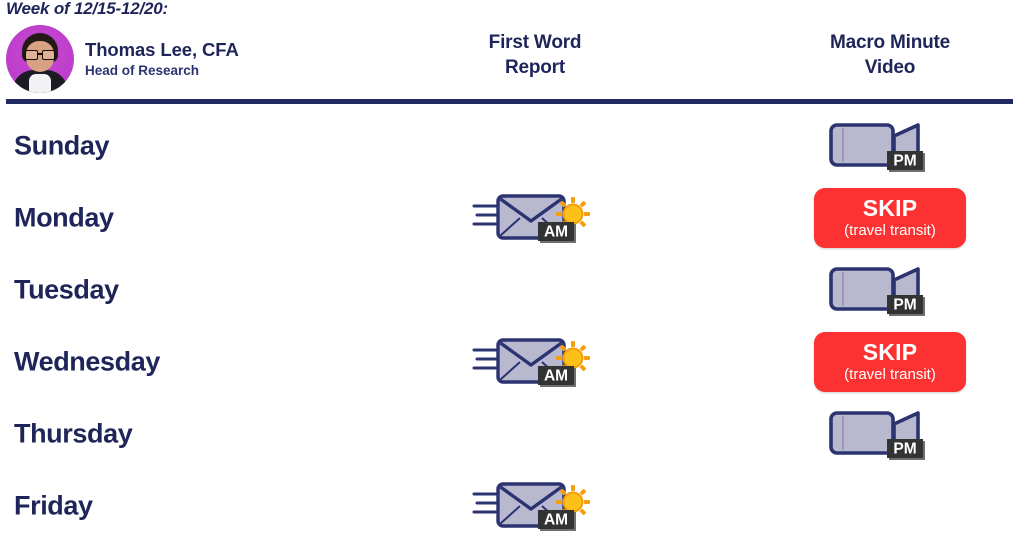 Image resolution: width=1024 pixels, height=542 pixels. Describe the element at coordinates (162, 49) in the screenshot. I see `person-name: Thomas Lee, CFA` at that location.